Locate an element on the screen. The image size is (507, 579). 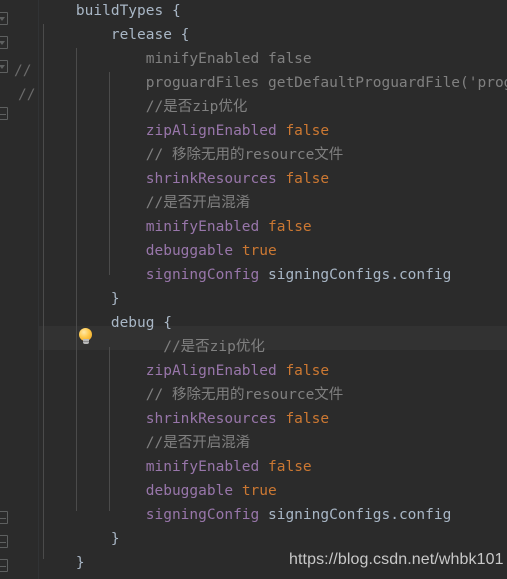
code-line-6: zipAlignEnabled false is located at coordinates (185, 132).